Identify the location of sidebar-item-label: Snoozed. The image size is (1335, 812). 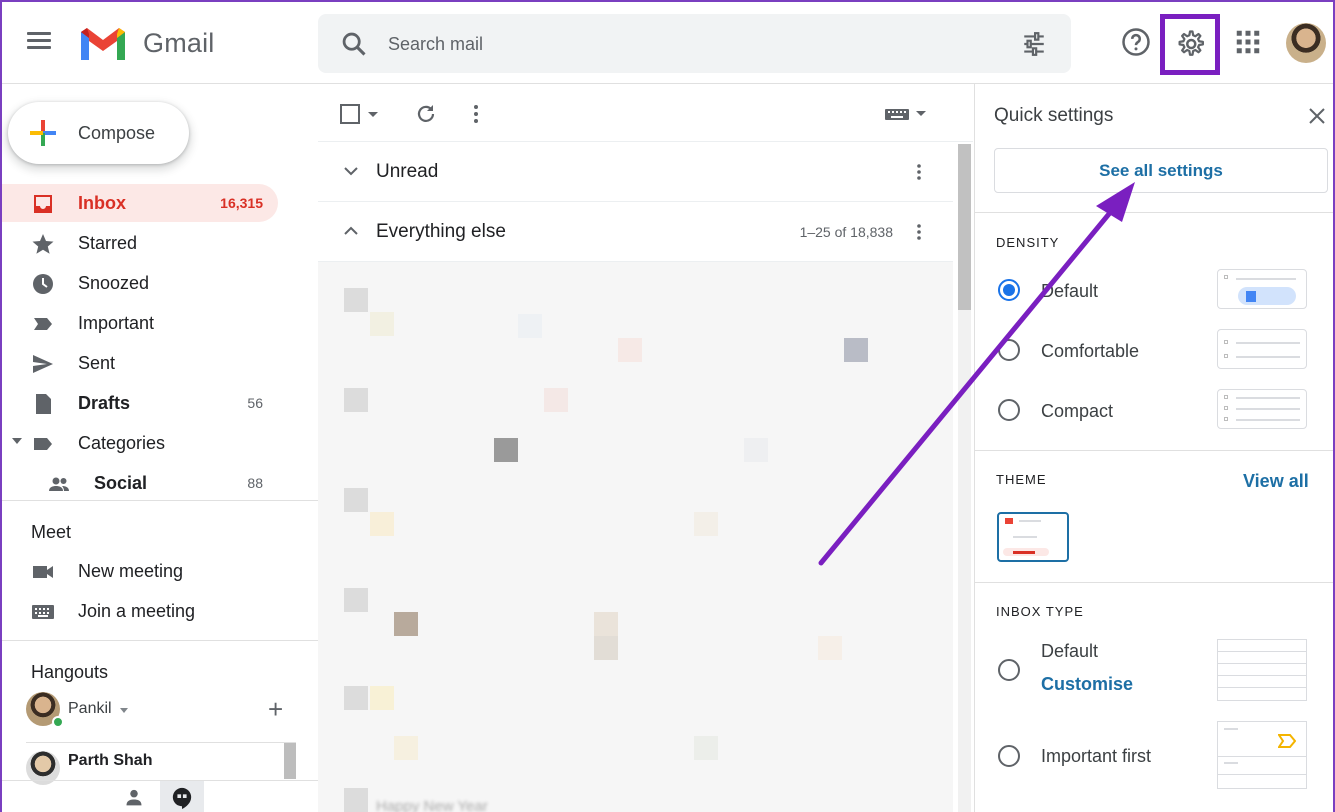
(114, 283).